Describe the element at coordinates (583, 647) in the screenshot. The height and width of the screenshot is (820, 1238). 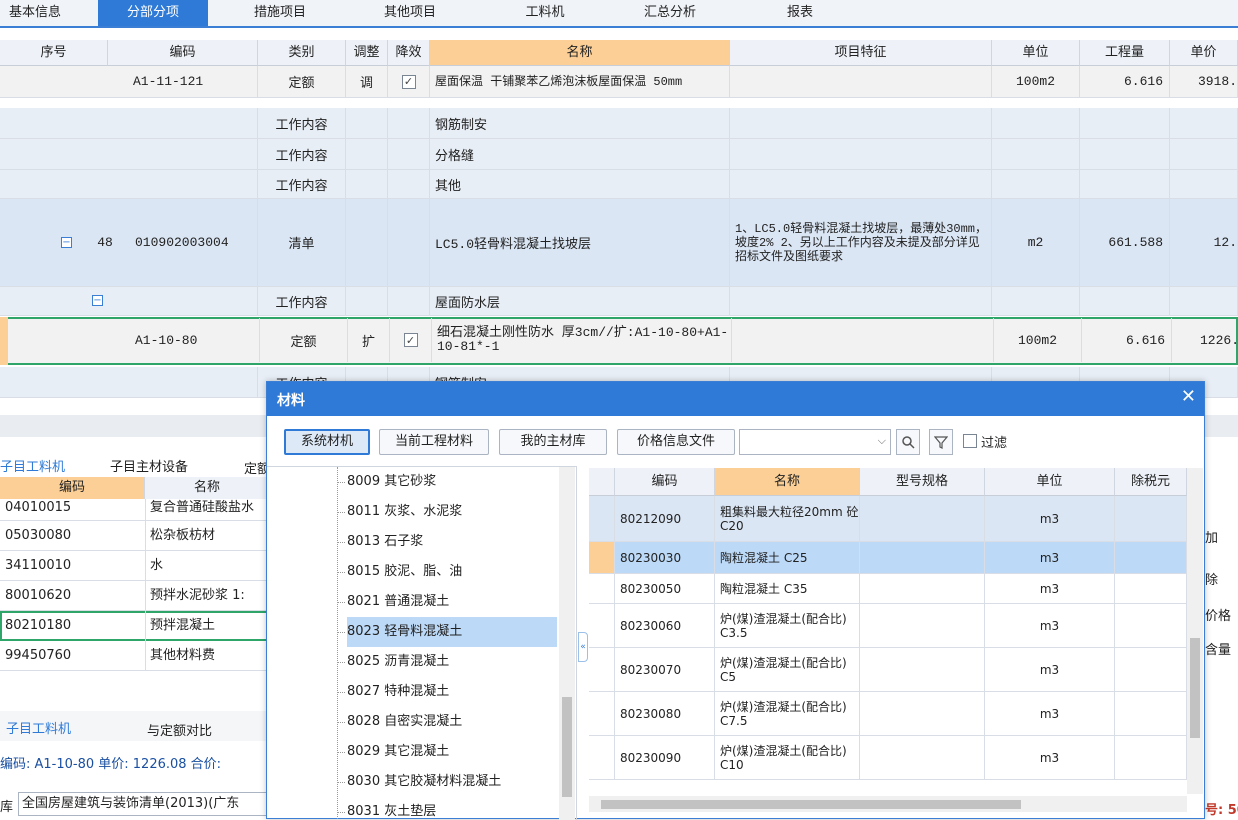
I see `collapse-panel-icon: «` at that location.